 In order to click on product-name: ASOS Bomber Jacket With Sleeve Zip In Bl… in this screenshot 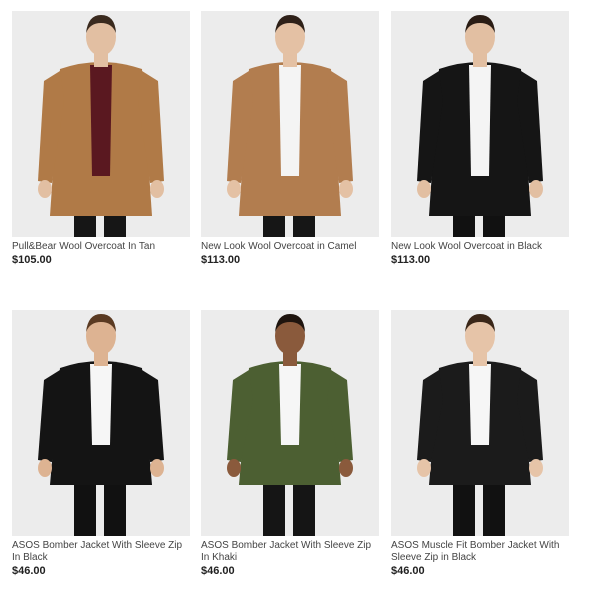, I will do `click(101, 552)`.